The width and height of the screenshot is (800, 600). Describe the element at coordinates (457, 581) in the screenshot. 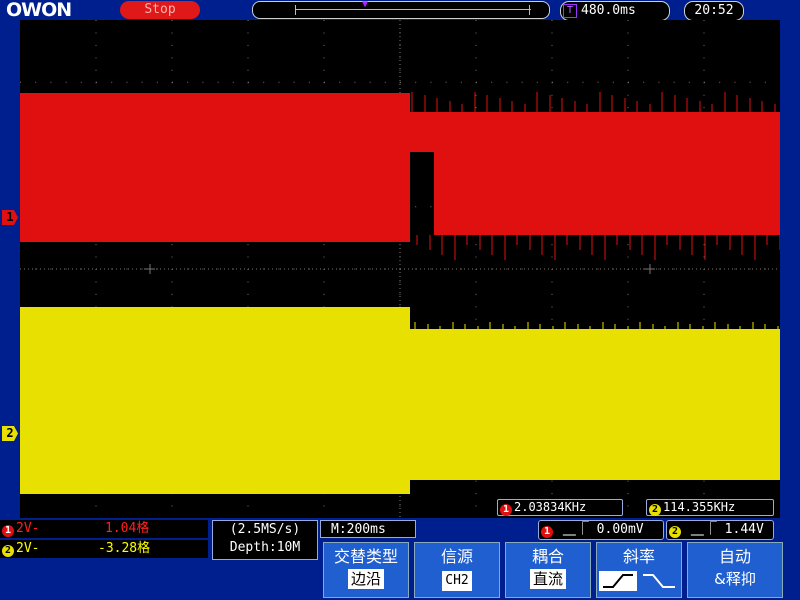

I see `menu-source-value: CH2` at that location.